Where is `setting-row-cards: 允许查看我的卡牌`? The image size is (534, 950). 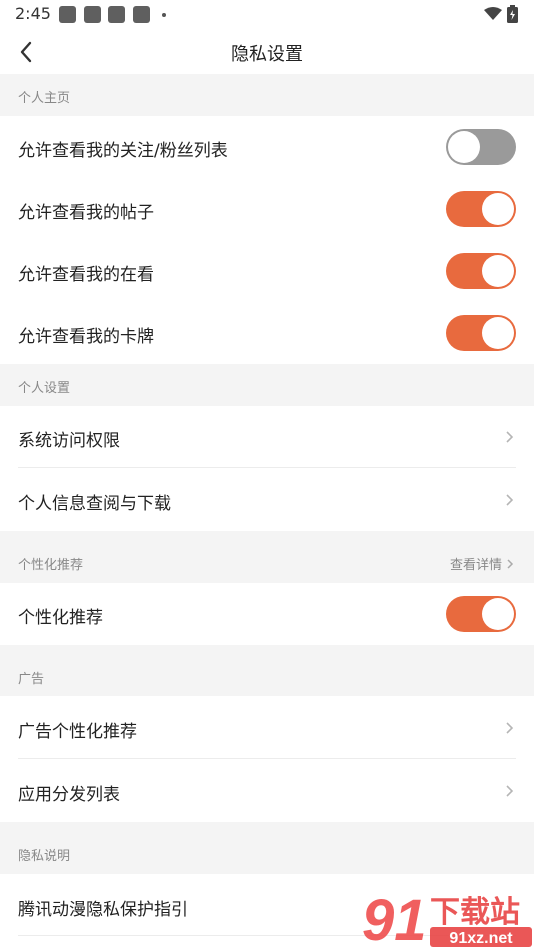
setting-row-cards: 允许查看我的卡牌 is located at coordinates (267, 333).